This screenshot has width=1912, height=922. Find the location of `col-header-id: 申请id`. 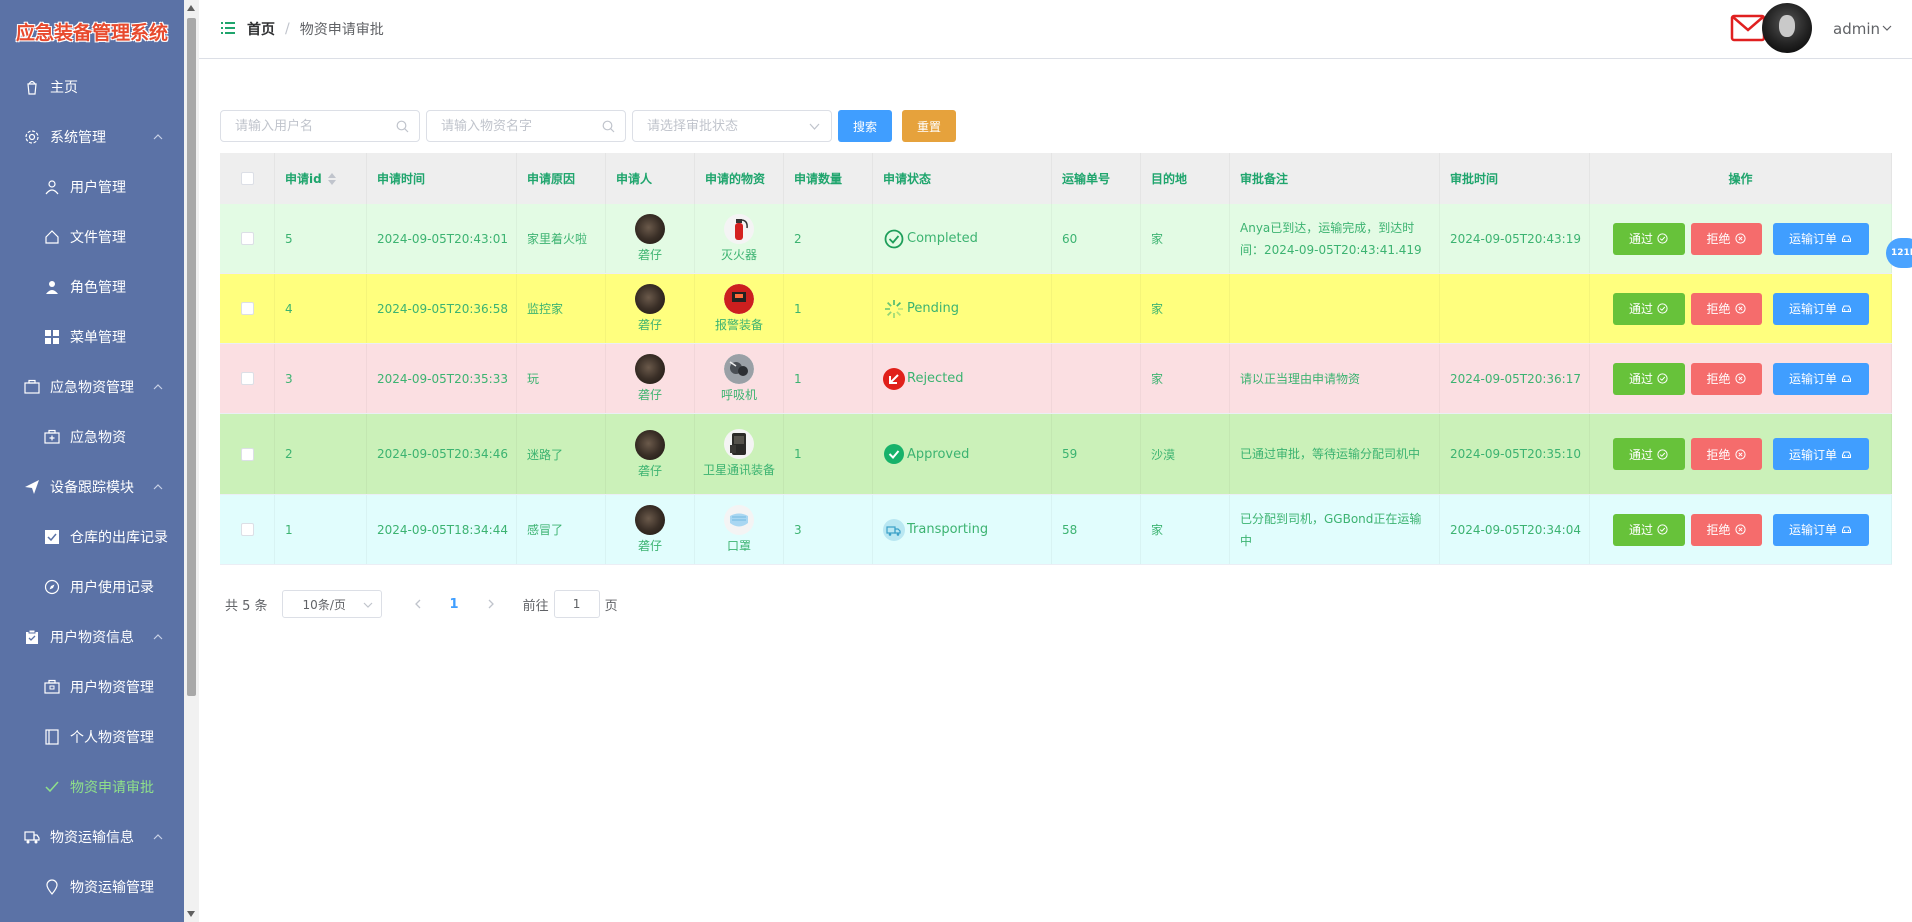

col-header-id: 申请id is located at coordinates (321, 178).